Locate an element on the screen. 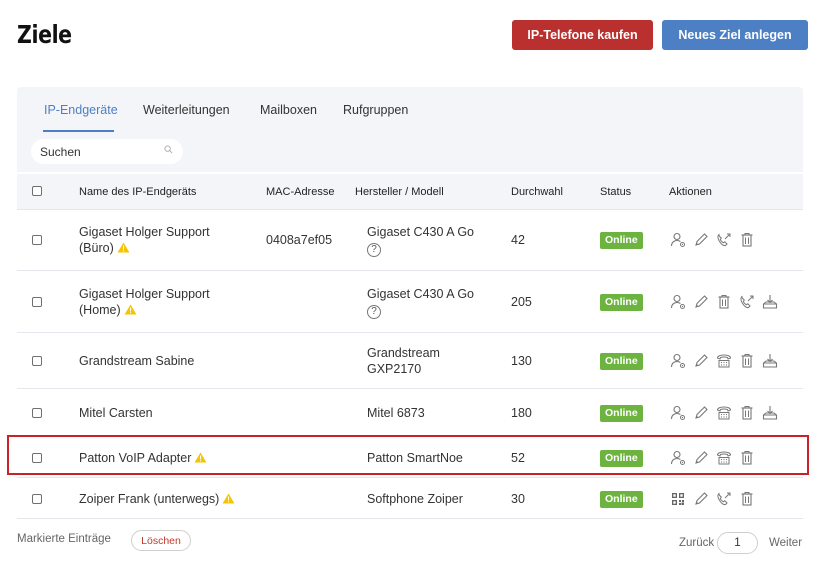 The image size is (840, 588). extension: 30 is located at coordinates (518, 498).